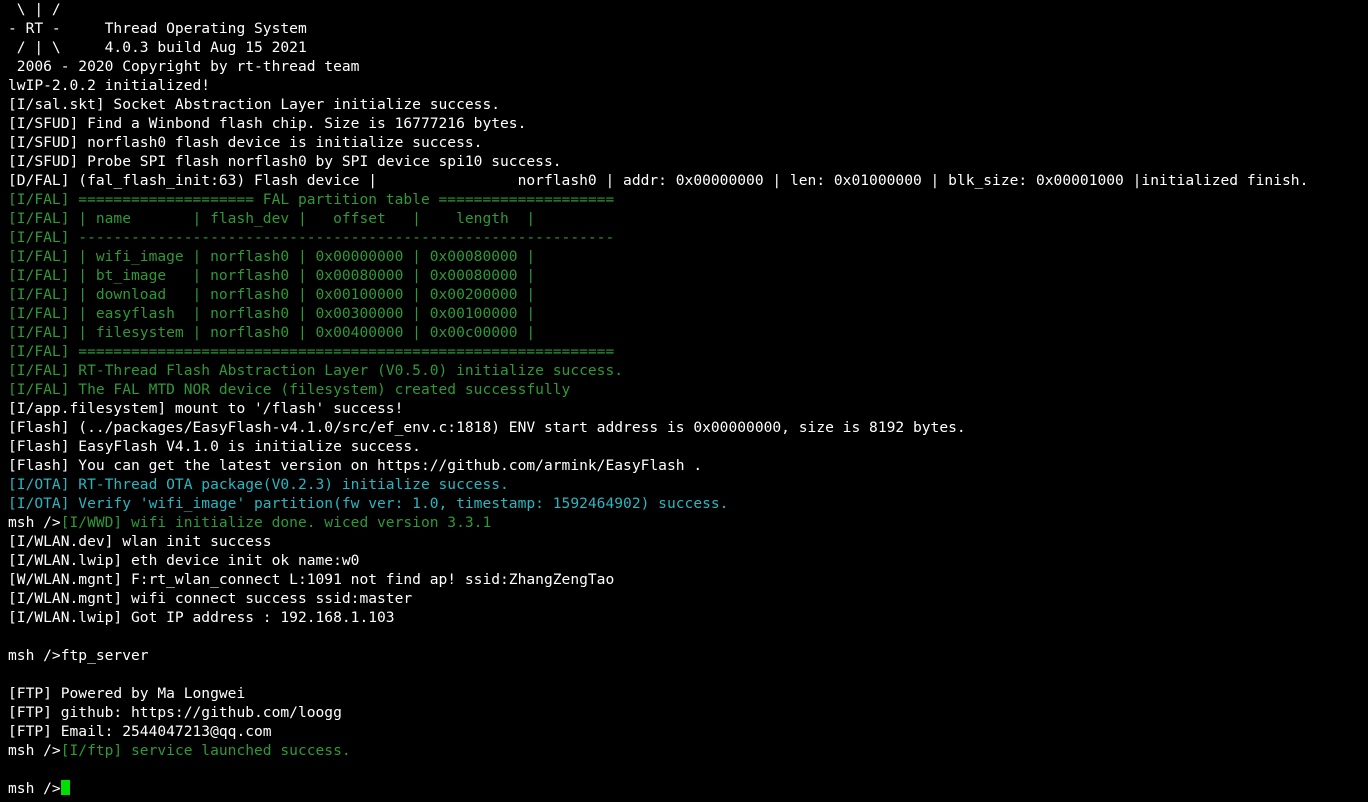  Describe the element at coordinates (688, 788) in the screenshot. I see `prompt-line: msh />` at that location.